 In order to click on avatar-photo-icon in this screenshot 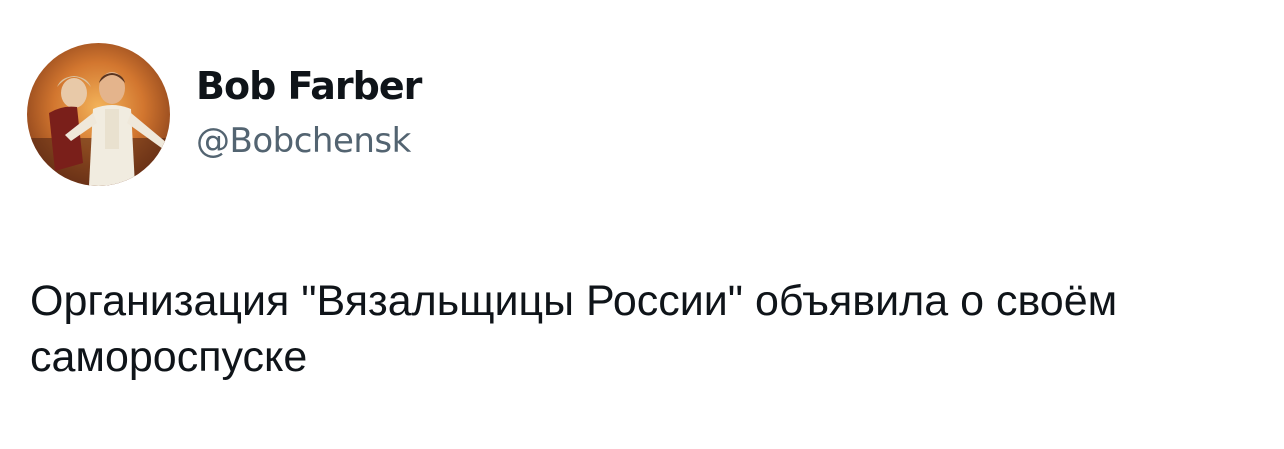, I will do `click(98, 114)`.